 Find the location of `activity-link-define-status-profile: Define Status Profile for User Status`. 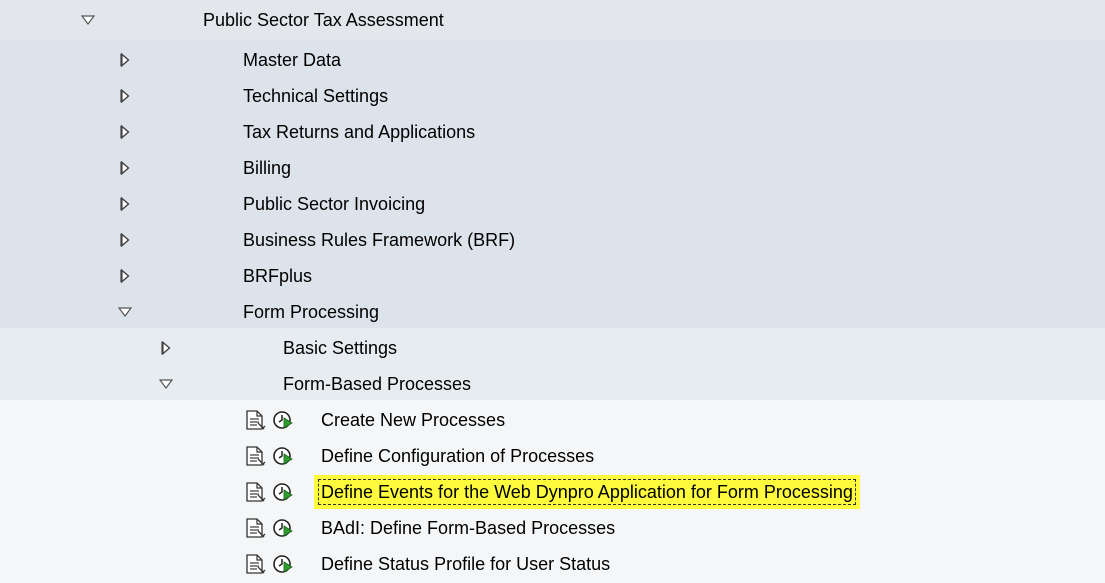

activity-link-define-status-profile: Define Status Profile for User Status is located at coordinates (465, 564).